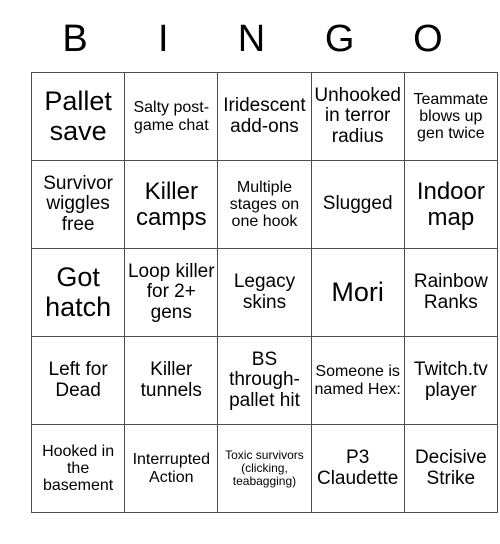 This screenshot has height=544, width=500. Describe the element at coordinates (171, 380) in the screenshot. I see `bingo-cell: Killer tunnels` at that location.